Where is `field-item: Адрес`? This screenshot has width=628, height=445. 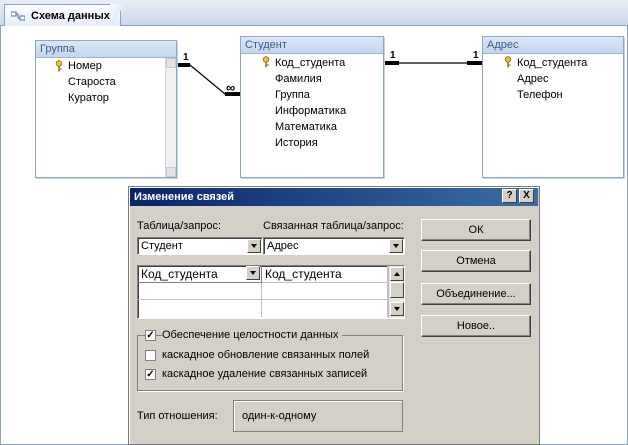 field-item: Адрес is located at coordinates (533, 79).